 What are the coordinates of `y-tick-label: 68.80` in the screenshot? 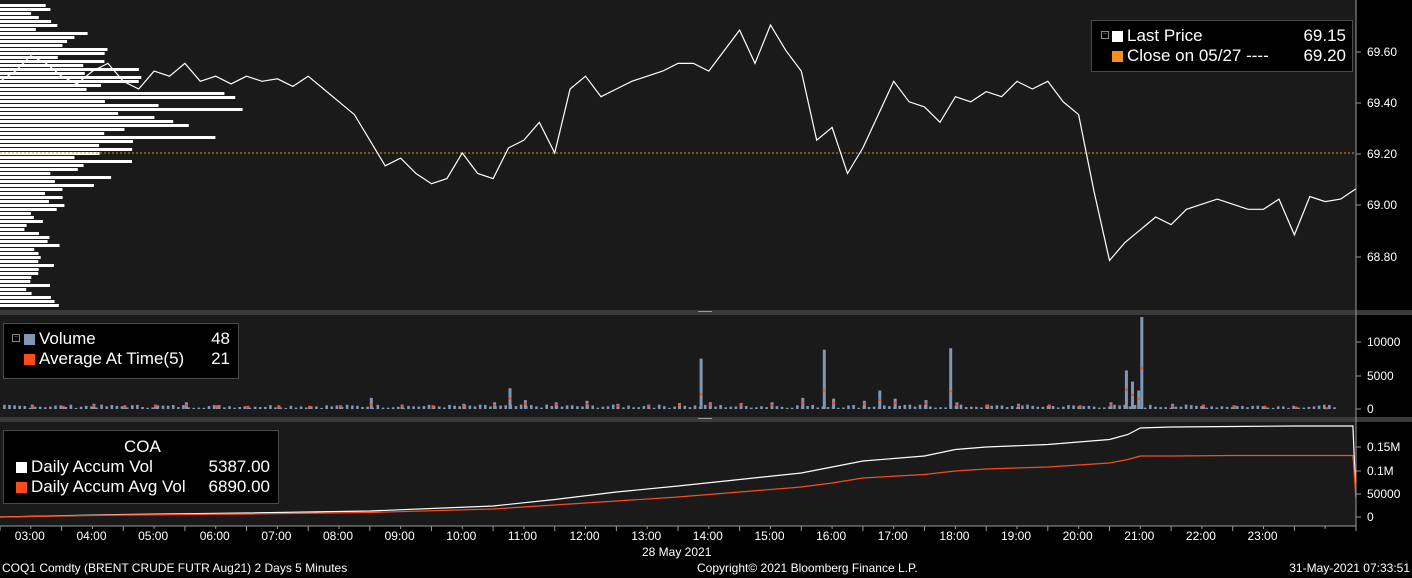 It's located at (1382, 257).